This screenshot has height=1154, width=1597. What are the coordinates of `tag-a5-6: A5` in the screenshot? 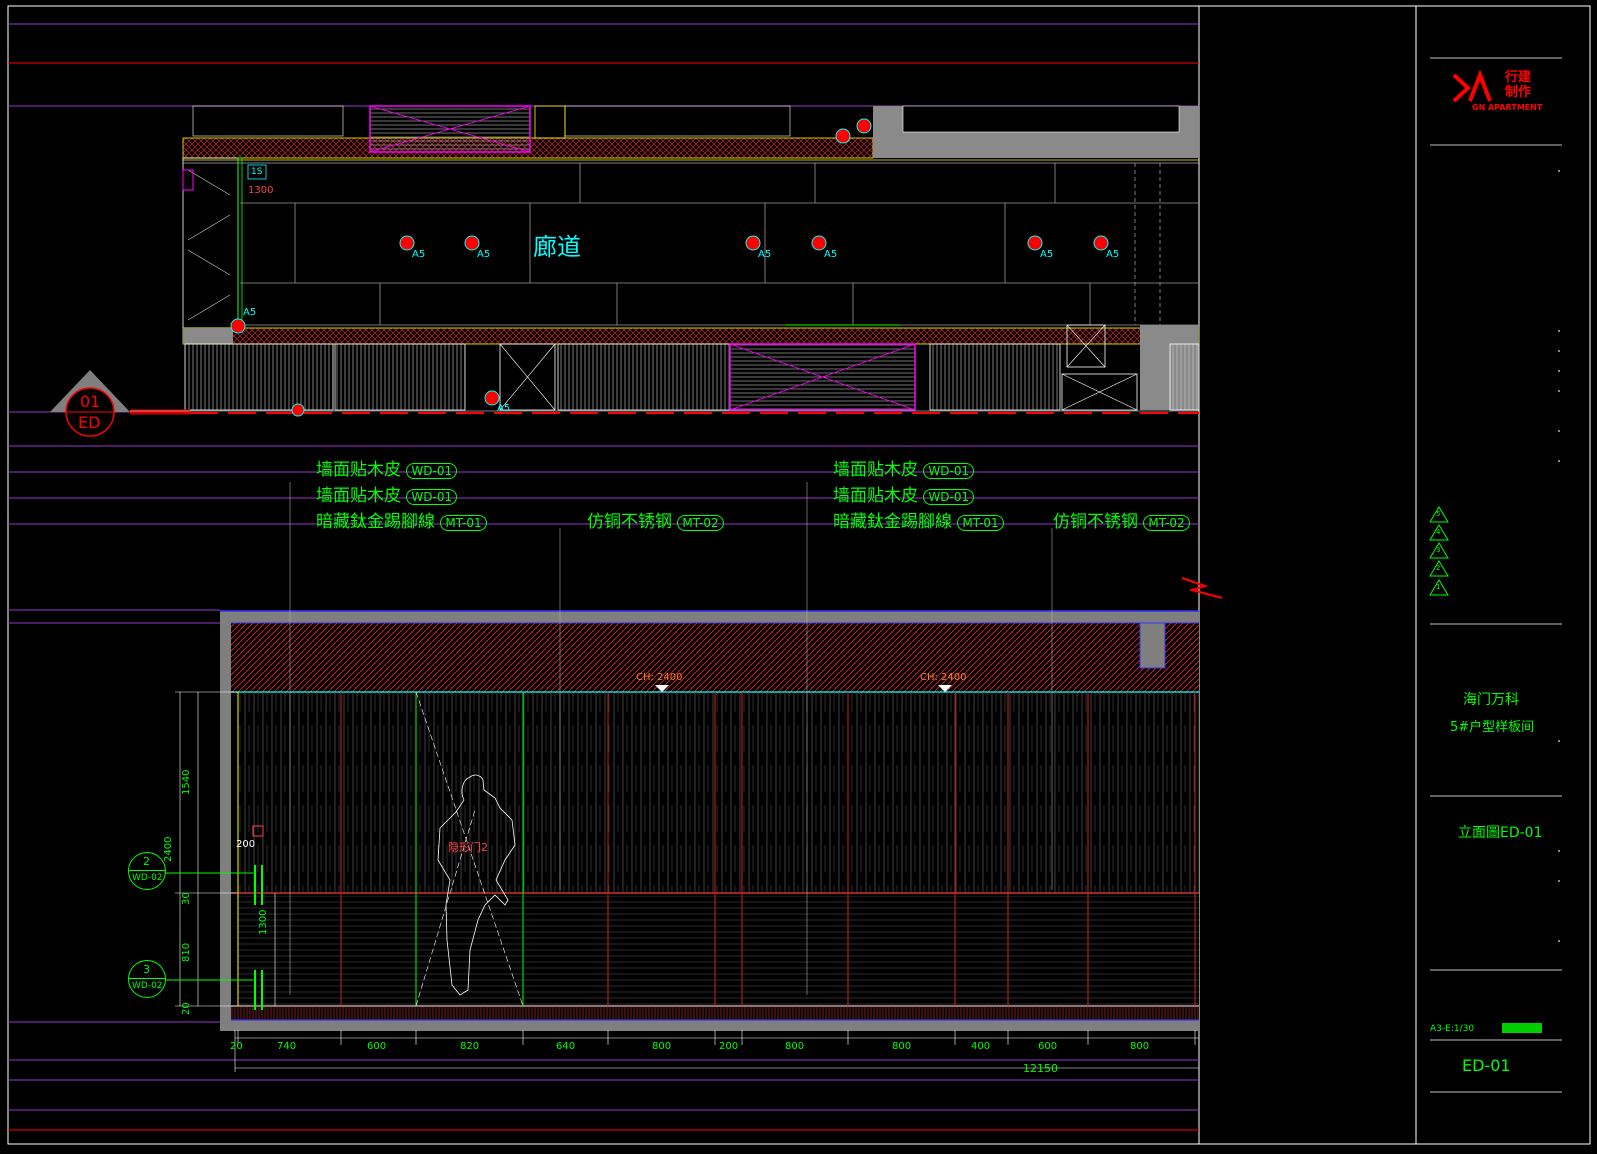 It's located at (1113, 254).